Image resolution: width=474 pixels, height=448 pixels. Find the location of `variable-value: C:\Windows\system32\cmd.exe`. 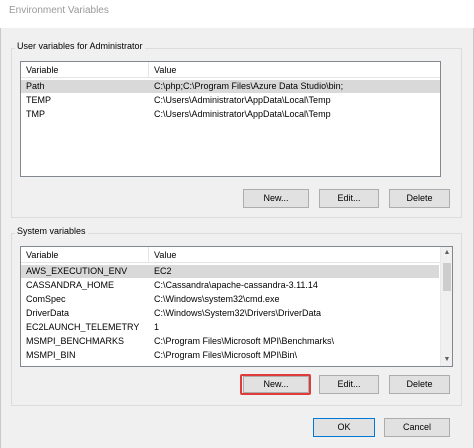

variable-value: C:\Windows\system32\cmd.exe is located at coordinates (217, 299).